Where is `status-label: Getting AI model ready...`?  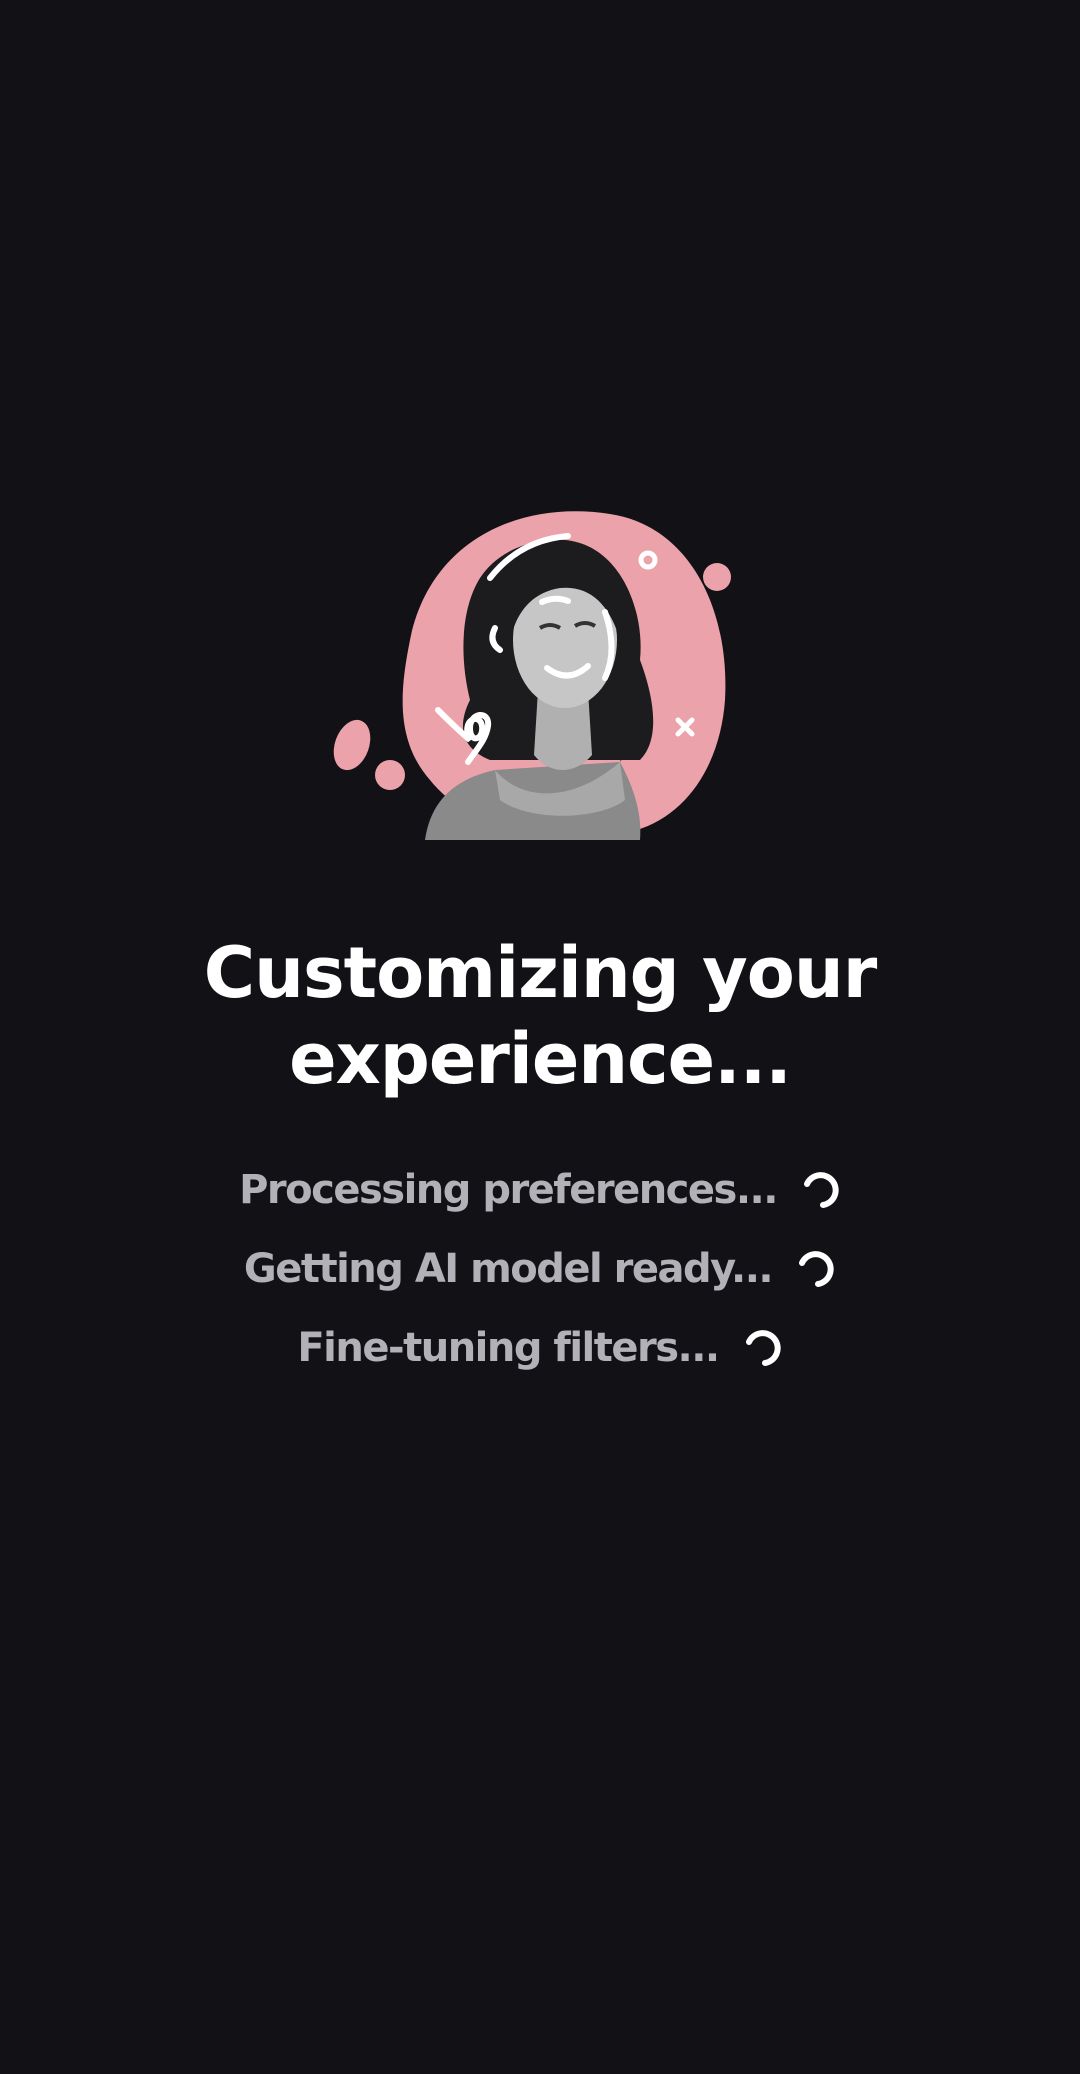
status-label: Getting AI model ready... is located at coordinates (508, 1268).